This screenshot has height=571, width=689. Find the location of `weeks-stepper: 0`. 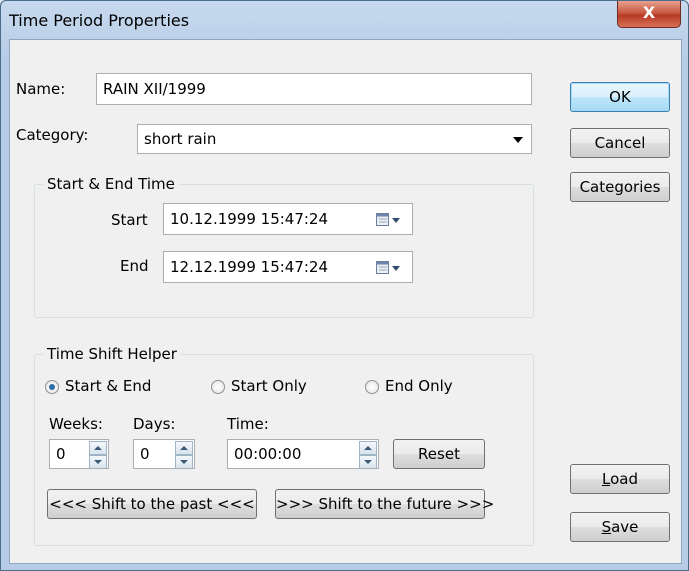

weeks-stepper: 0 is located at coordinates (79, 454).